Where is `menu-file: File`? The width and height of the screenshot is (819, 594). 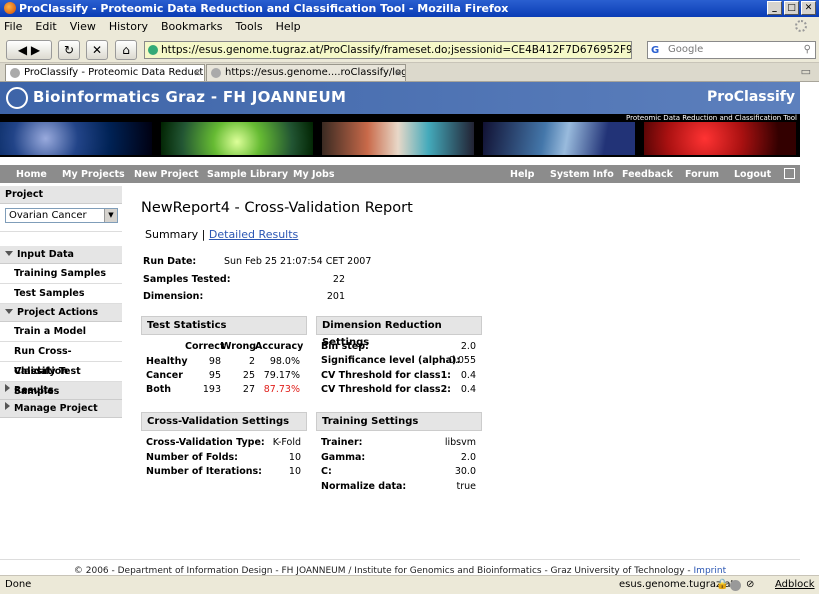
menu-file: File is located at coordinates (13, 26).